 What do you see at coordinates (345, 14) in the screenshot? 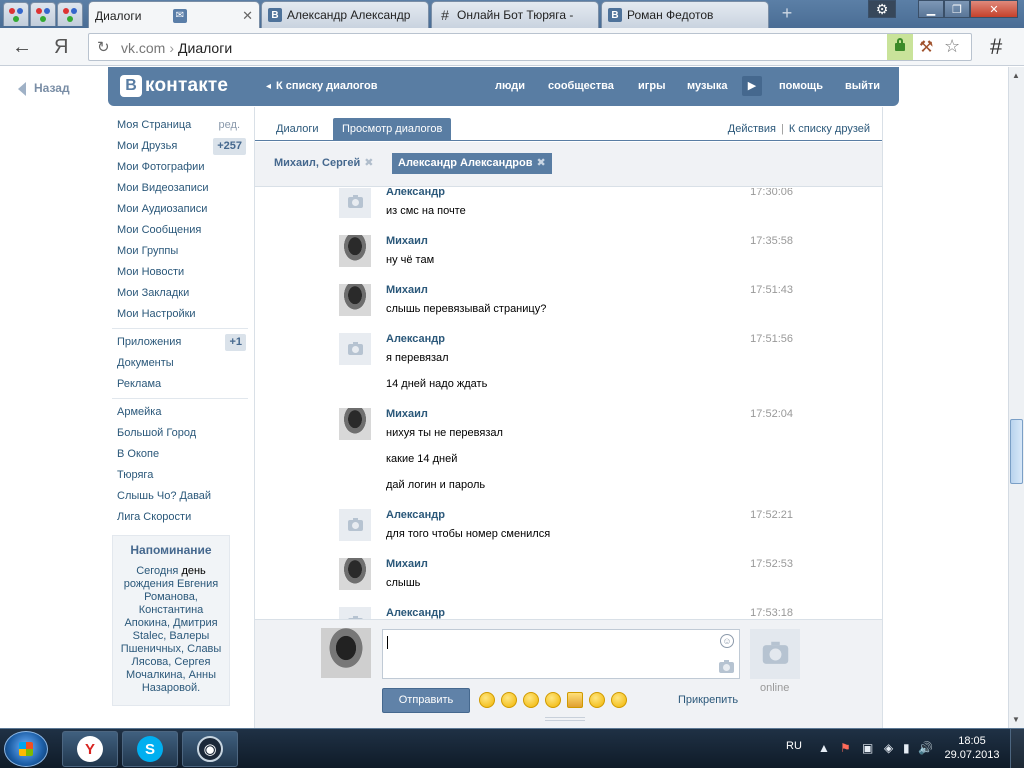
I see `browser-tab-aleksandr: B Александр Александр` at bounding box center [345, 14].